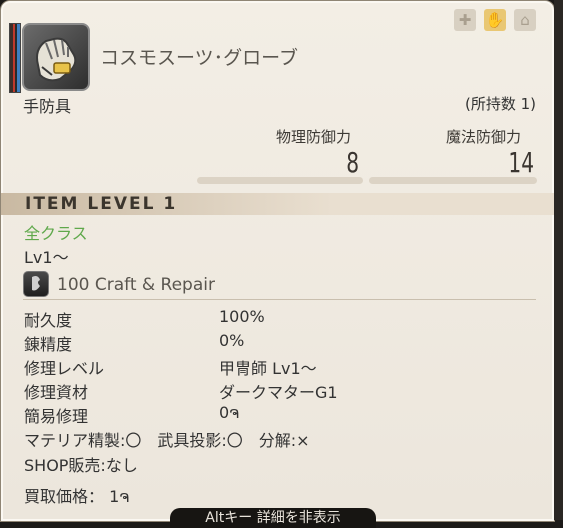 Image resolution: width=563 pixels, height=528 pixels. What do you see at coordinates (521, 162) in the screenshot?
I see `magic-defense-value: 14` at bounding box center [521, 162].